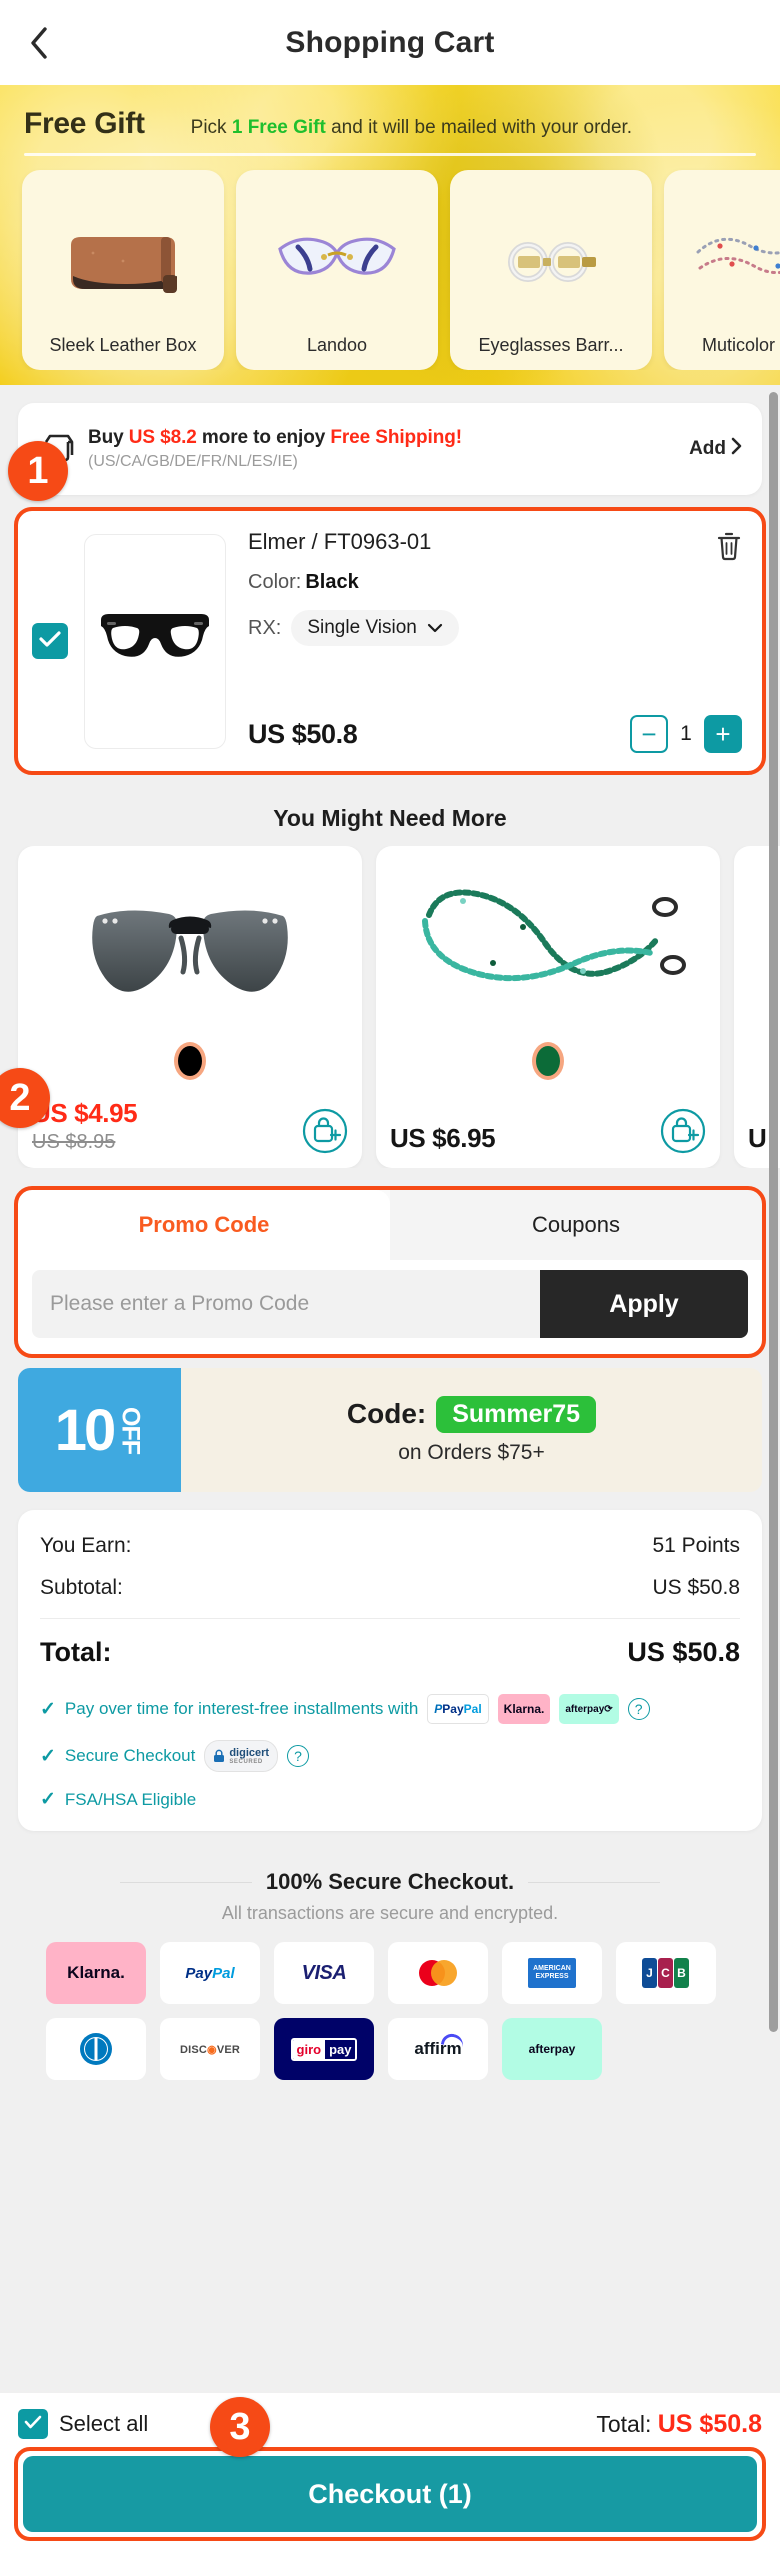 The image size is (780, 2555). What do you see at coordinates (696, 1587) in the screenshot?
I see `summary-value: US $50.8` at bounding box center [696, 1587].